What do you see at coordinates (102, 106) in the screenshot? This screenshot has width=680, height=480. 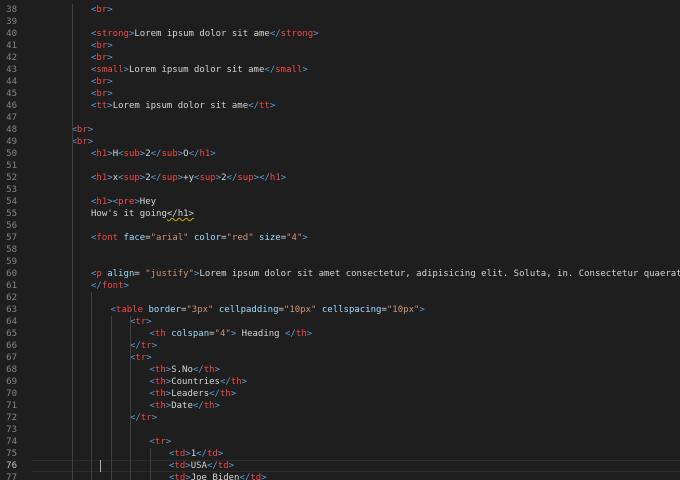 I see `code-token: tt` at bounding box center [102, 106].